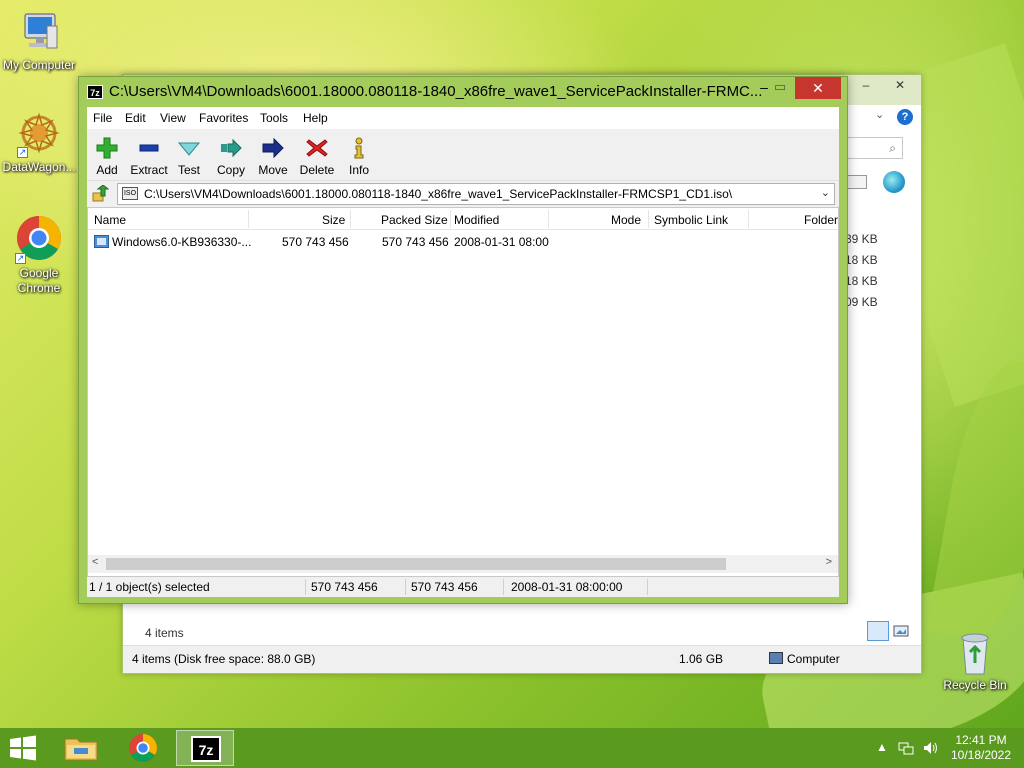 The height and width of the screenshot is (768, 1024). Describe the element at coordinates (415, 242) in the screenshot. I see `cell-packed-size: 570 743 456` at that location.